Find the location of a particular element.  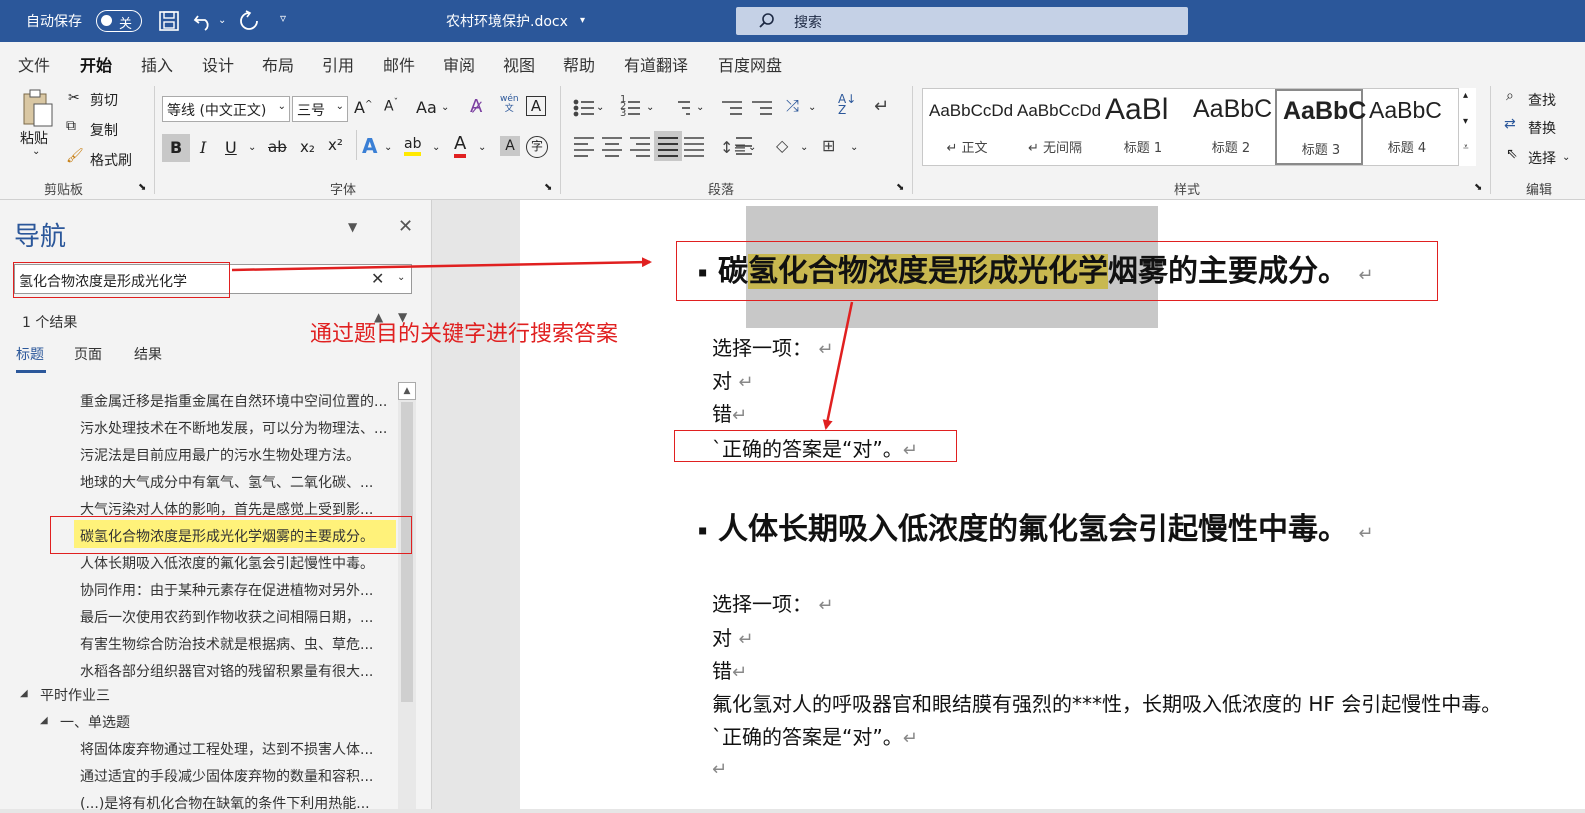

style-normal: AaBbCcDd ↵ 正文 is located at coordinates (968, 127).